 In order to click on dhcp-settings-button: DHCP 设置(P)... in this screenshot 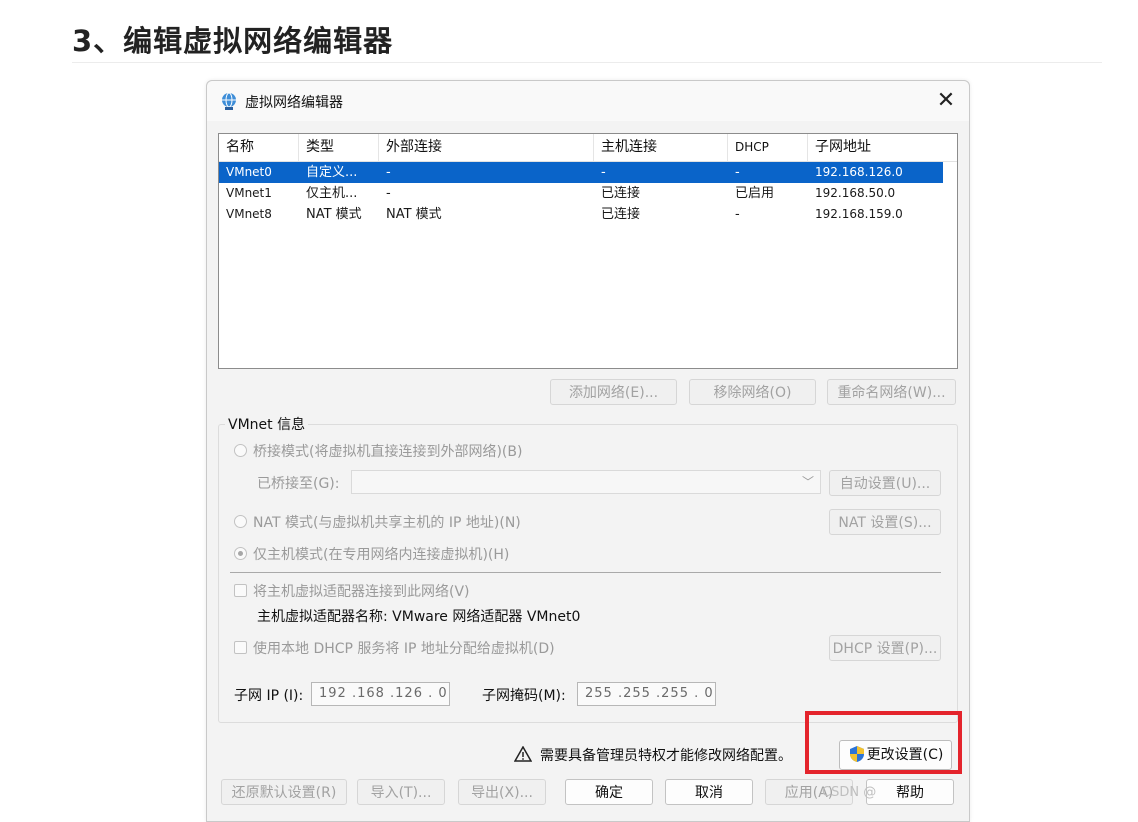, I will do `click(885, 648)`.